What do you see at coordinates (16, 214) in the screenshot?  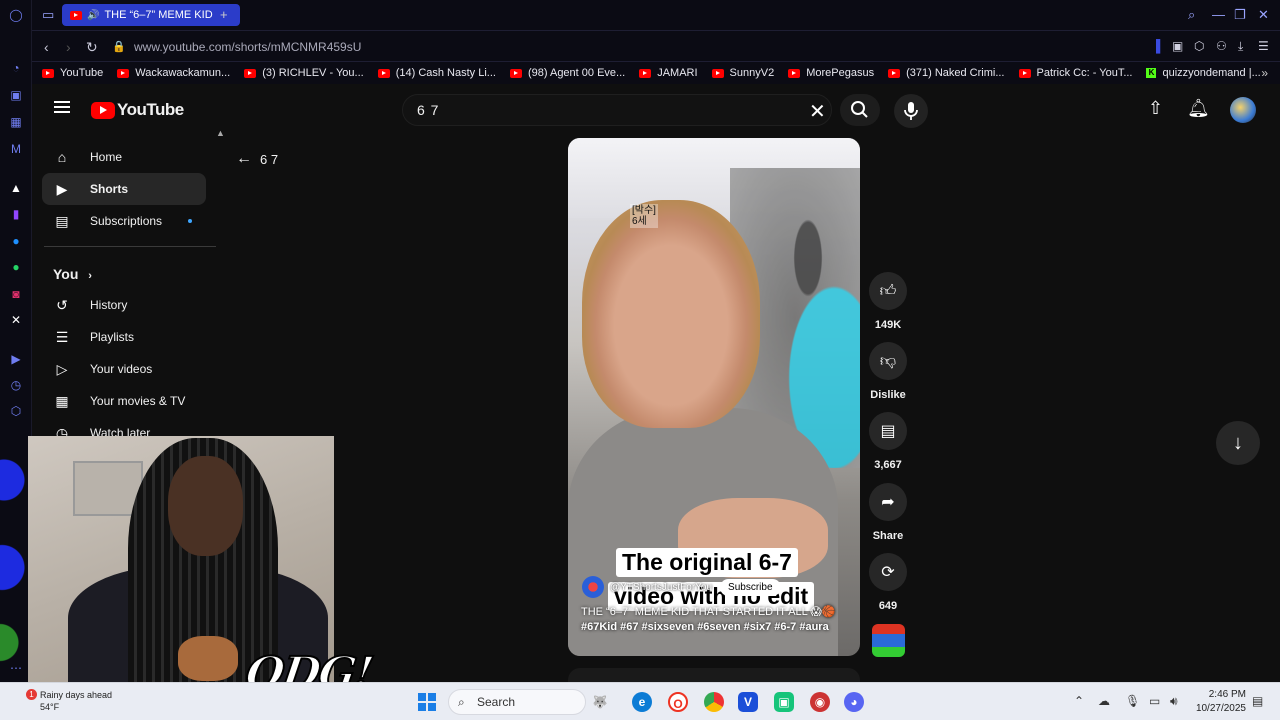 I see `twitch-icon: ▮` at bounding box center [16, 214].